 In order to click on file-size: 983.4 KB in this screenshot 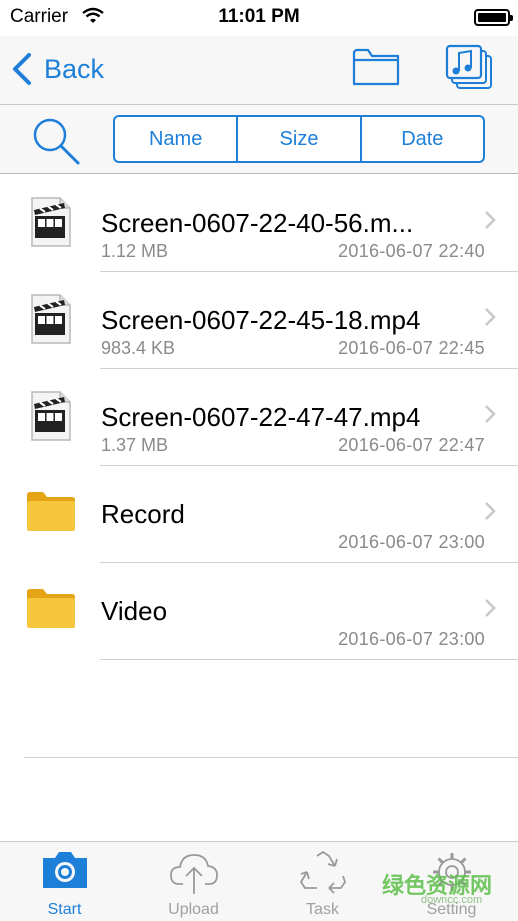, I will do `click(138, 348)`.